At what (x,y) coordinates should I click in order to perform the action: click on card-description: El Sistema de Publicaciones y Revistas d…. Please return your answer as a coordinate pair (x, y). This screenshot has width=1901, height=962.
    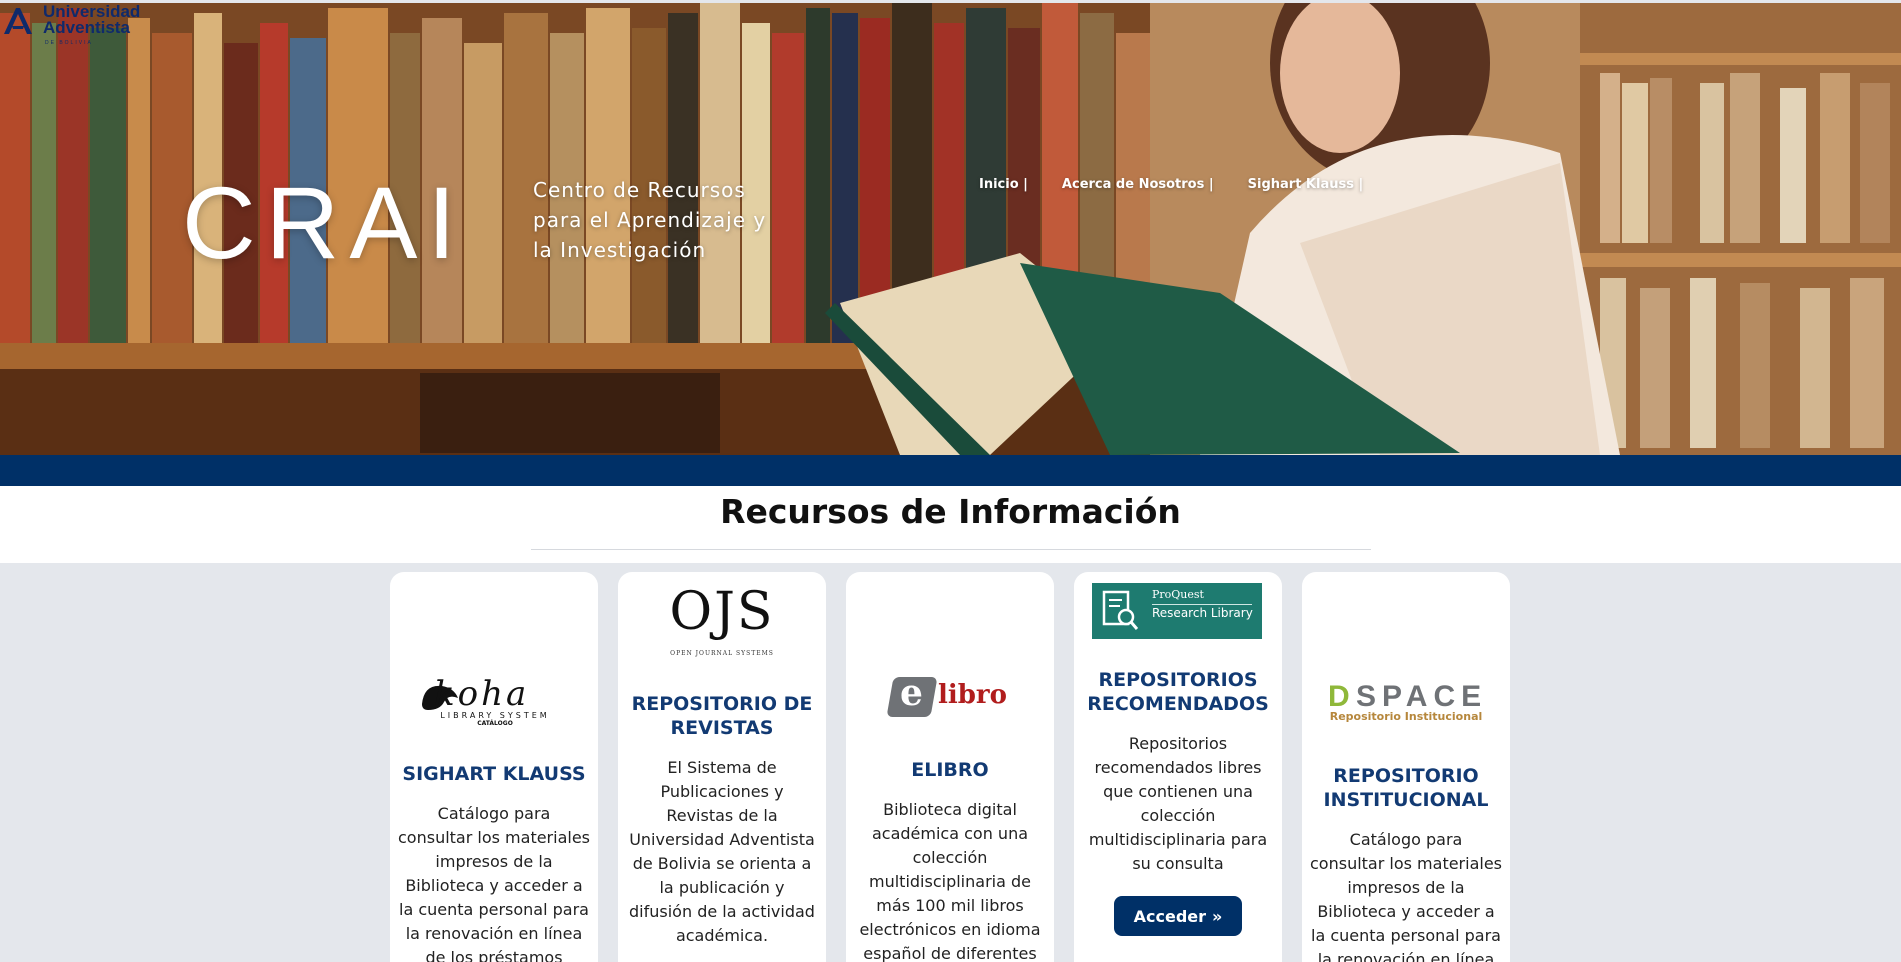
    Looking at the image, I should click on (722, 851).